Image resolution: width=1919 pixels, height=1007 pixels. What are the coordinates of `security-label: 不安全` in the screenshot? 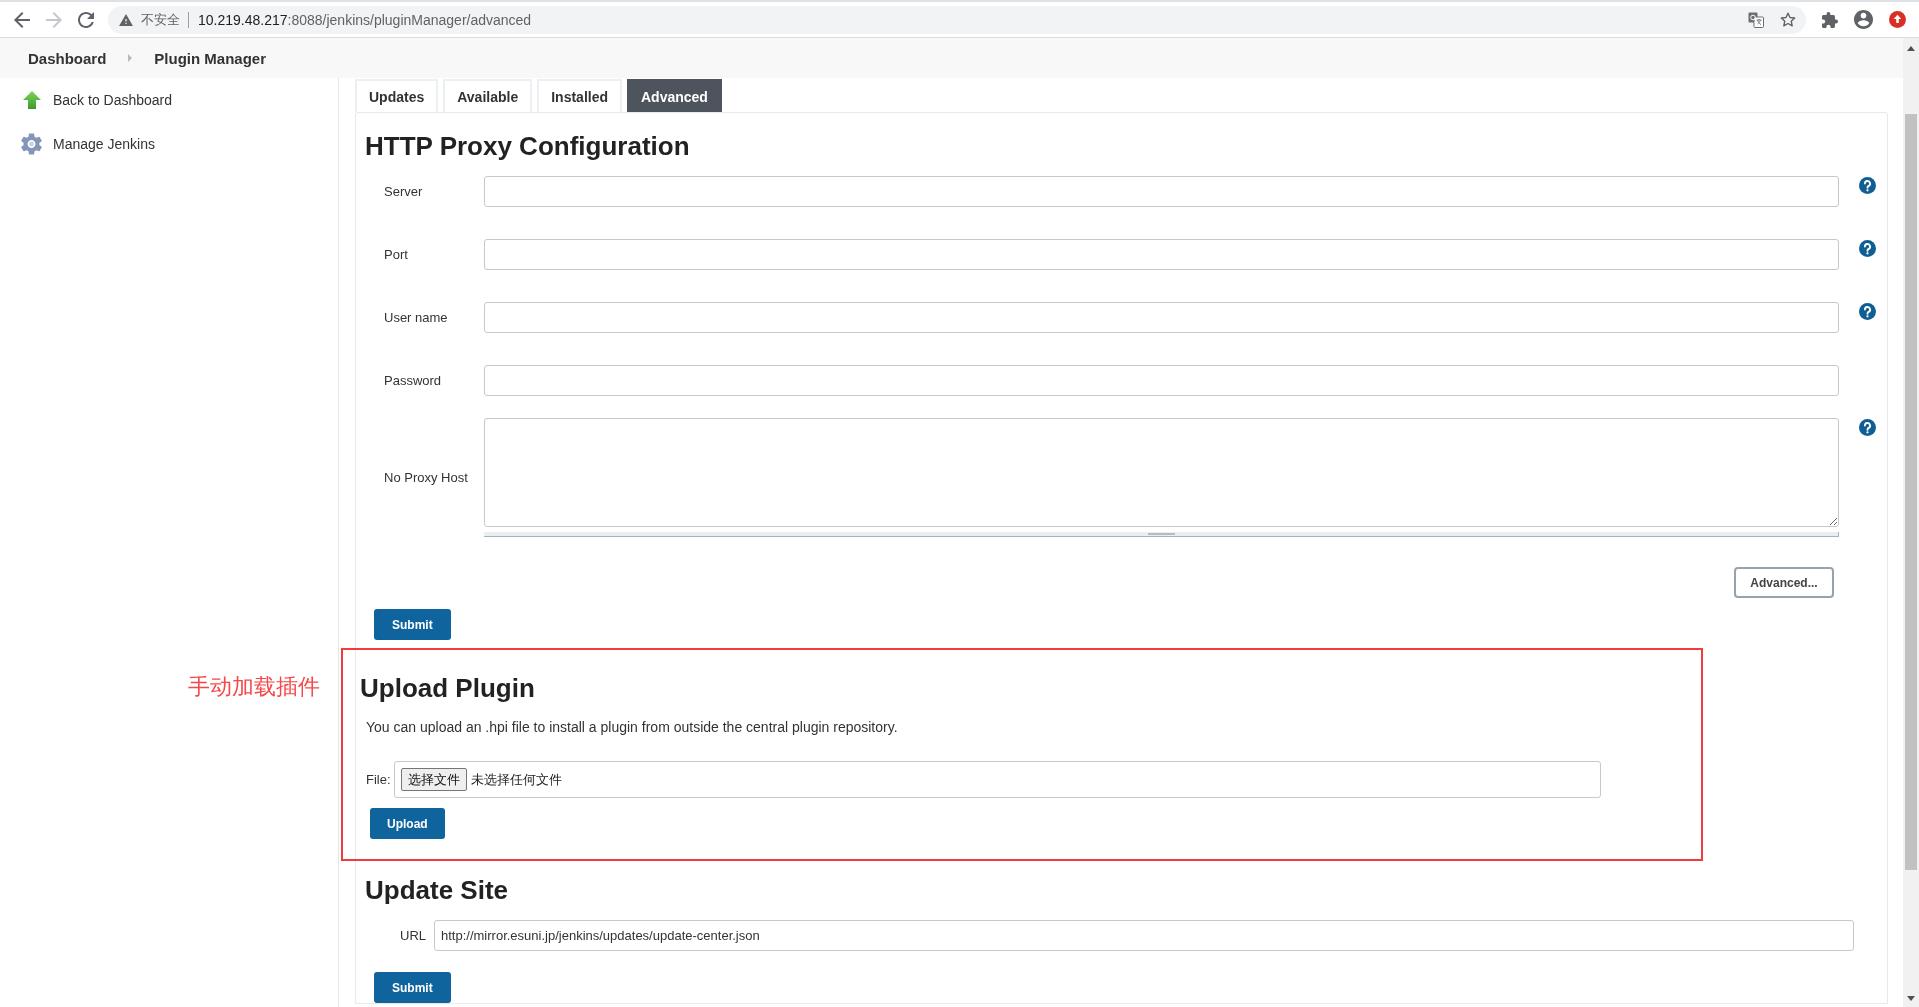 It's located at (160, 19).